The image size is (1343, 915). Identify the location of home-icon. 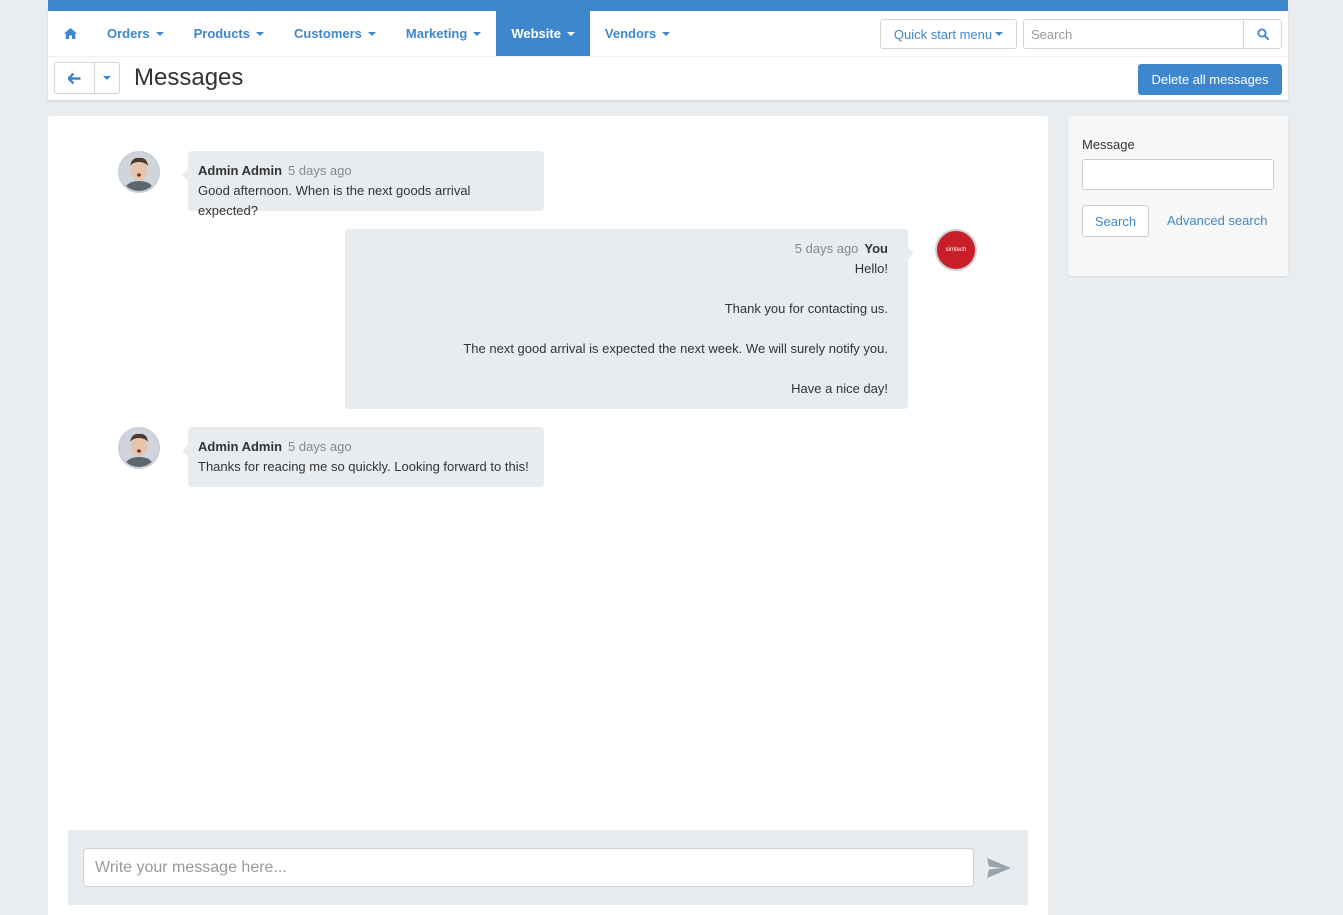
(70, 33).